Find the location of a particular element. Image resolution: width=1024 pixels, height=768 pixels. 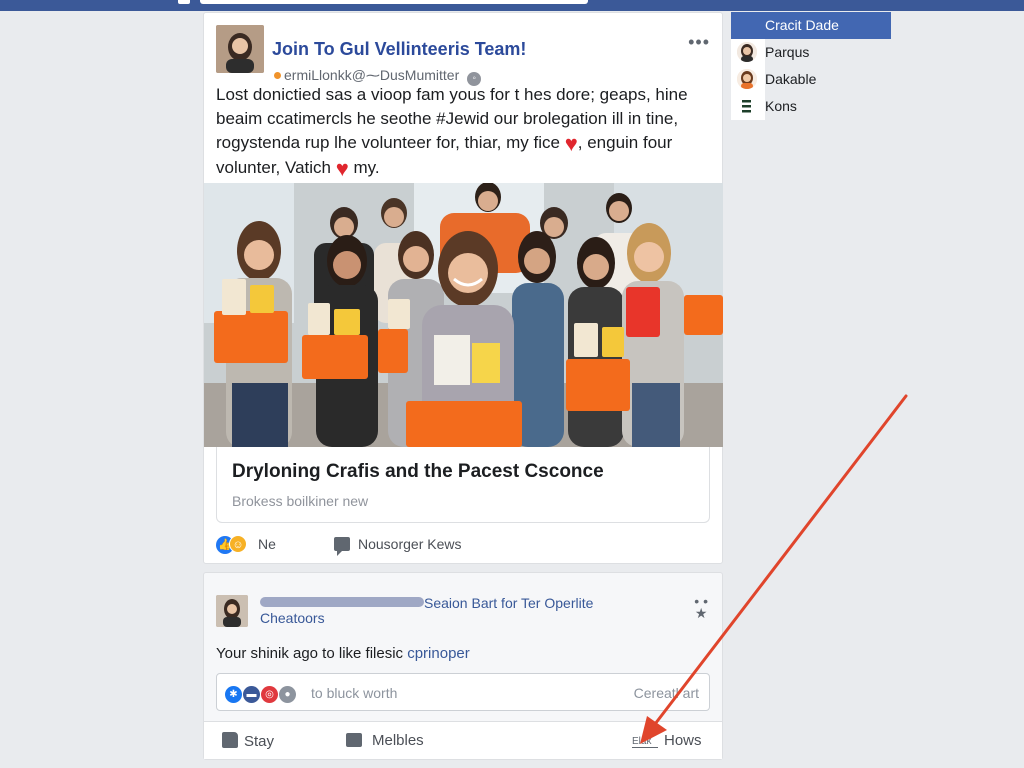

comment-reaction-icons: ✱ ▬ ◎ ● is located at coordinates (261, 693).